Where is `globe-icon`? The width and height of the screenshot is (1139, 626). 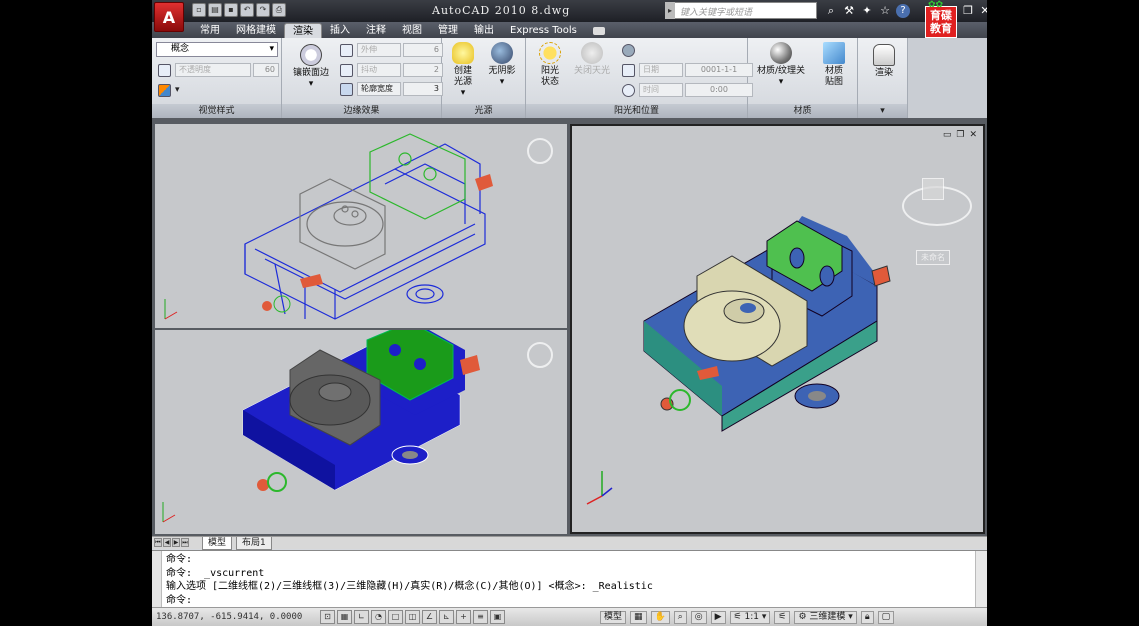 globe-icon is located at coordinates (628, 50).